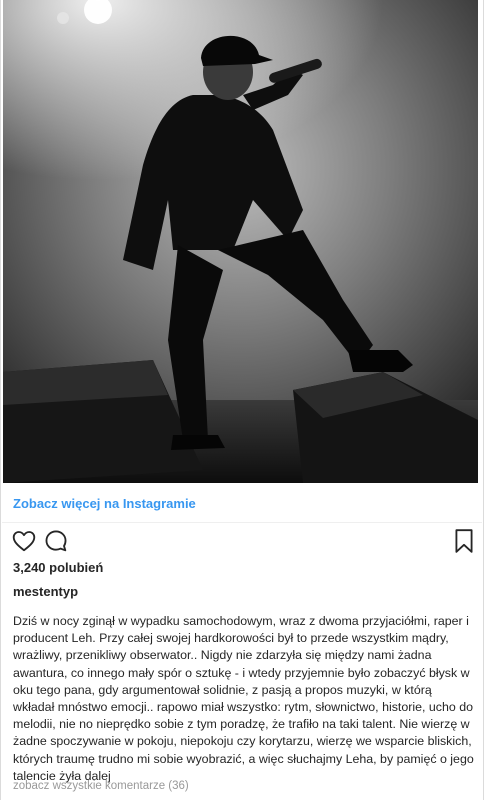  What do you see at coordinates (242, 522) in the screenshot?
I see `divider` at bounding box center [242, 522].